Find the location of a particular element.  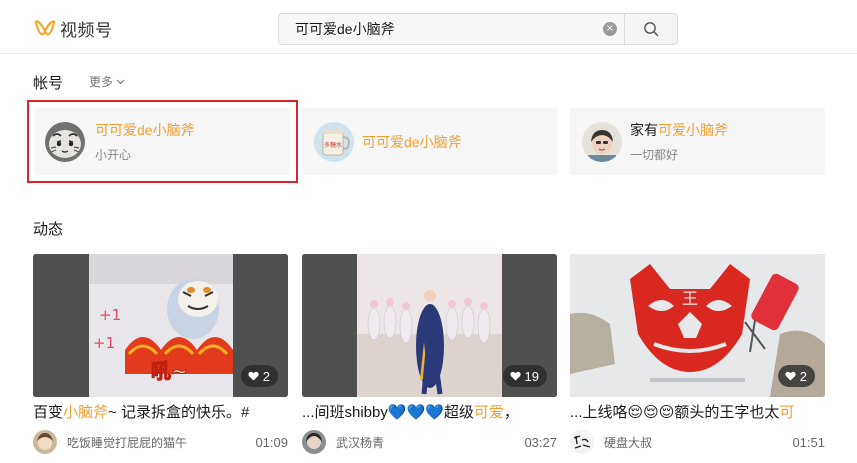

account-description: 一切都好 is located at coordinates (654, 155).